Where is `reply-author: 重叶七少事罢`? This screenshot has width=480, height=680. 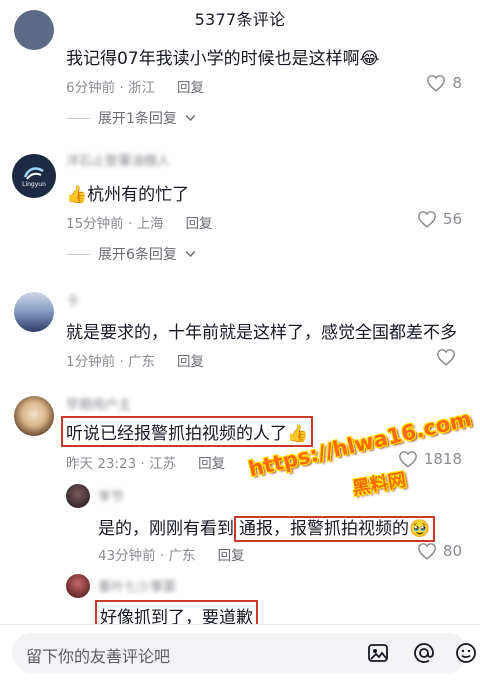 reply-author: 重叶七少事罢 is located at coordinates (137, 585).